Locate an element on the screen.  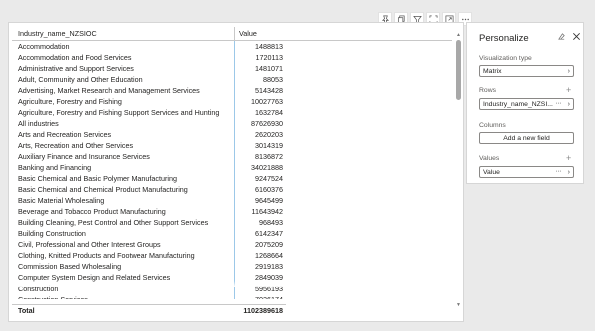
add-column-field-button: Add a new field is located at coordinates (526, 138).